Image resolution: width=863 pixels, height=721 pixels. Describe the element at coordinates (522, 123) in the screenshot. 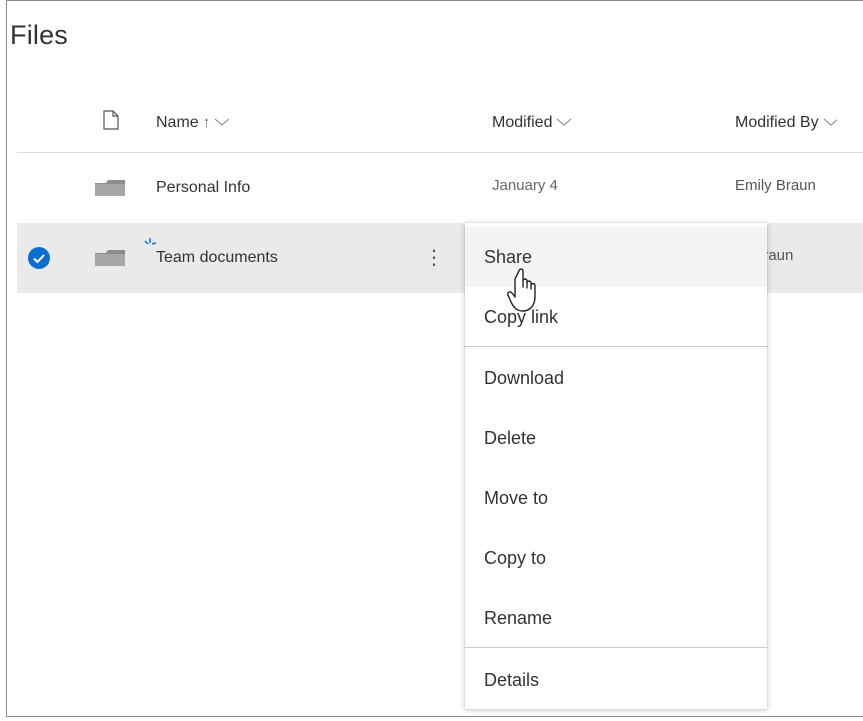

I see `column-modified-label: Modified` at that location.